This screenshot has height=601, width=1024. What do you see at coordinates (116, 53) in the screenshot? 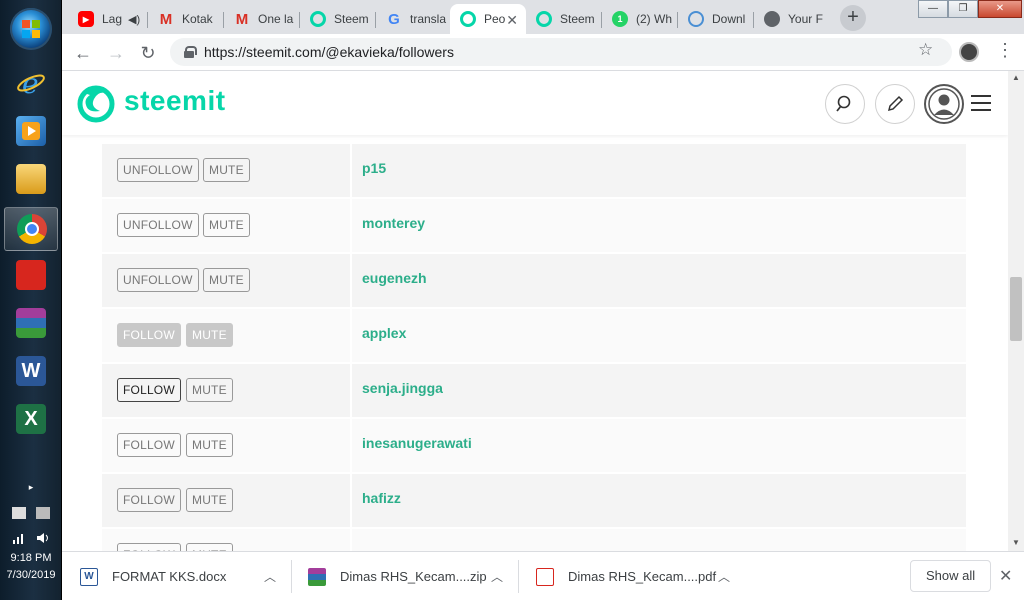
I see `forward-icon: →` at bounding box center [116, 53].